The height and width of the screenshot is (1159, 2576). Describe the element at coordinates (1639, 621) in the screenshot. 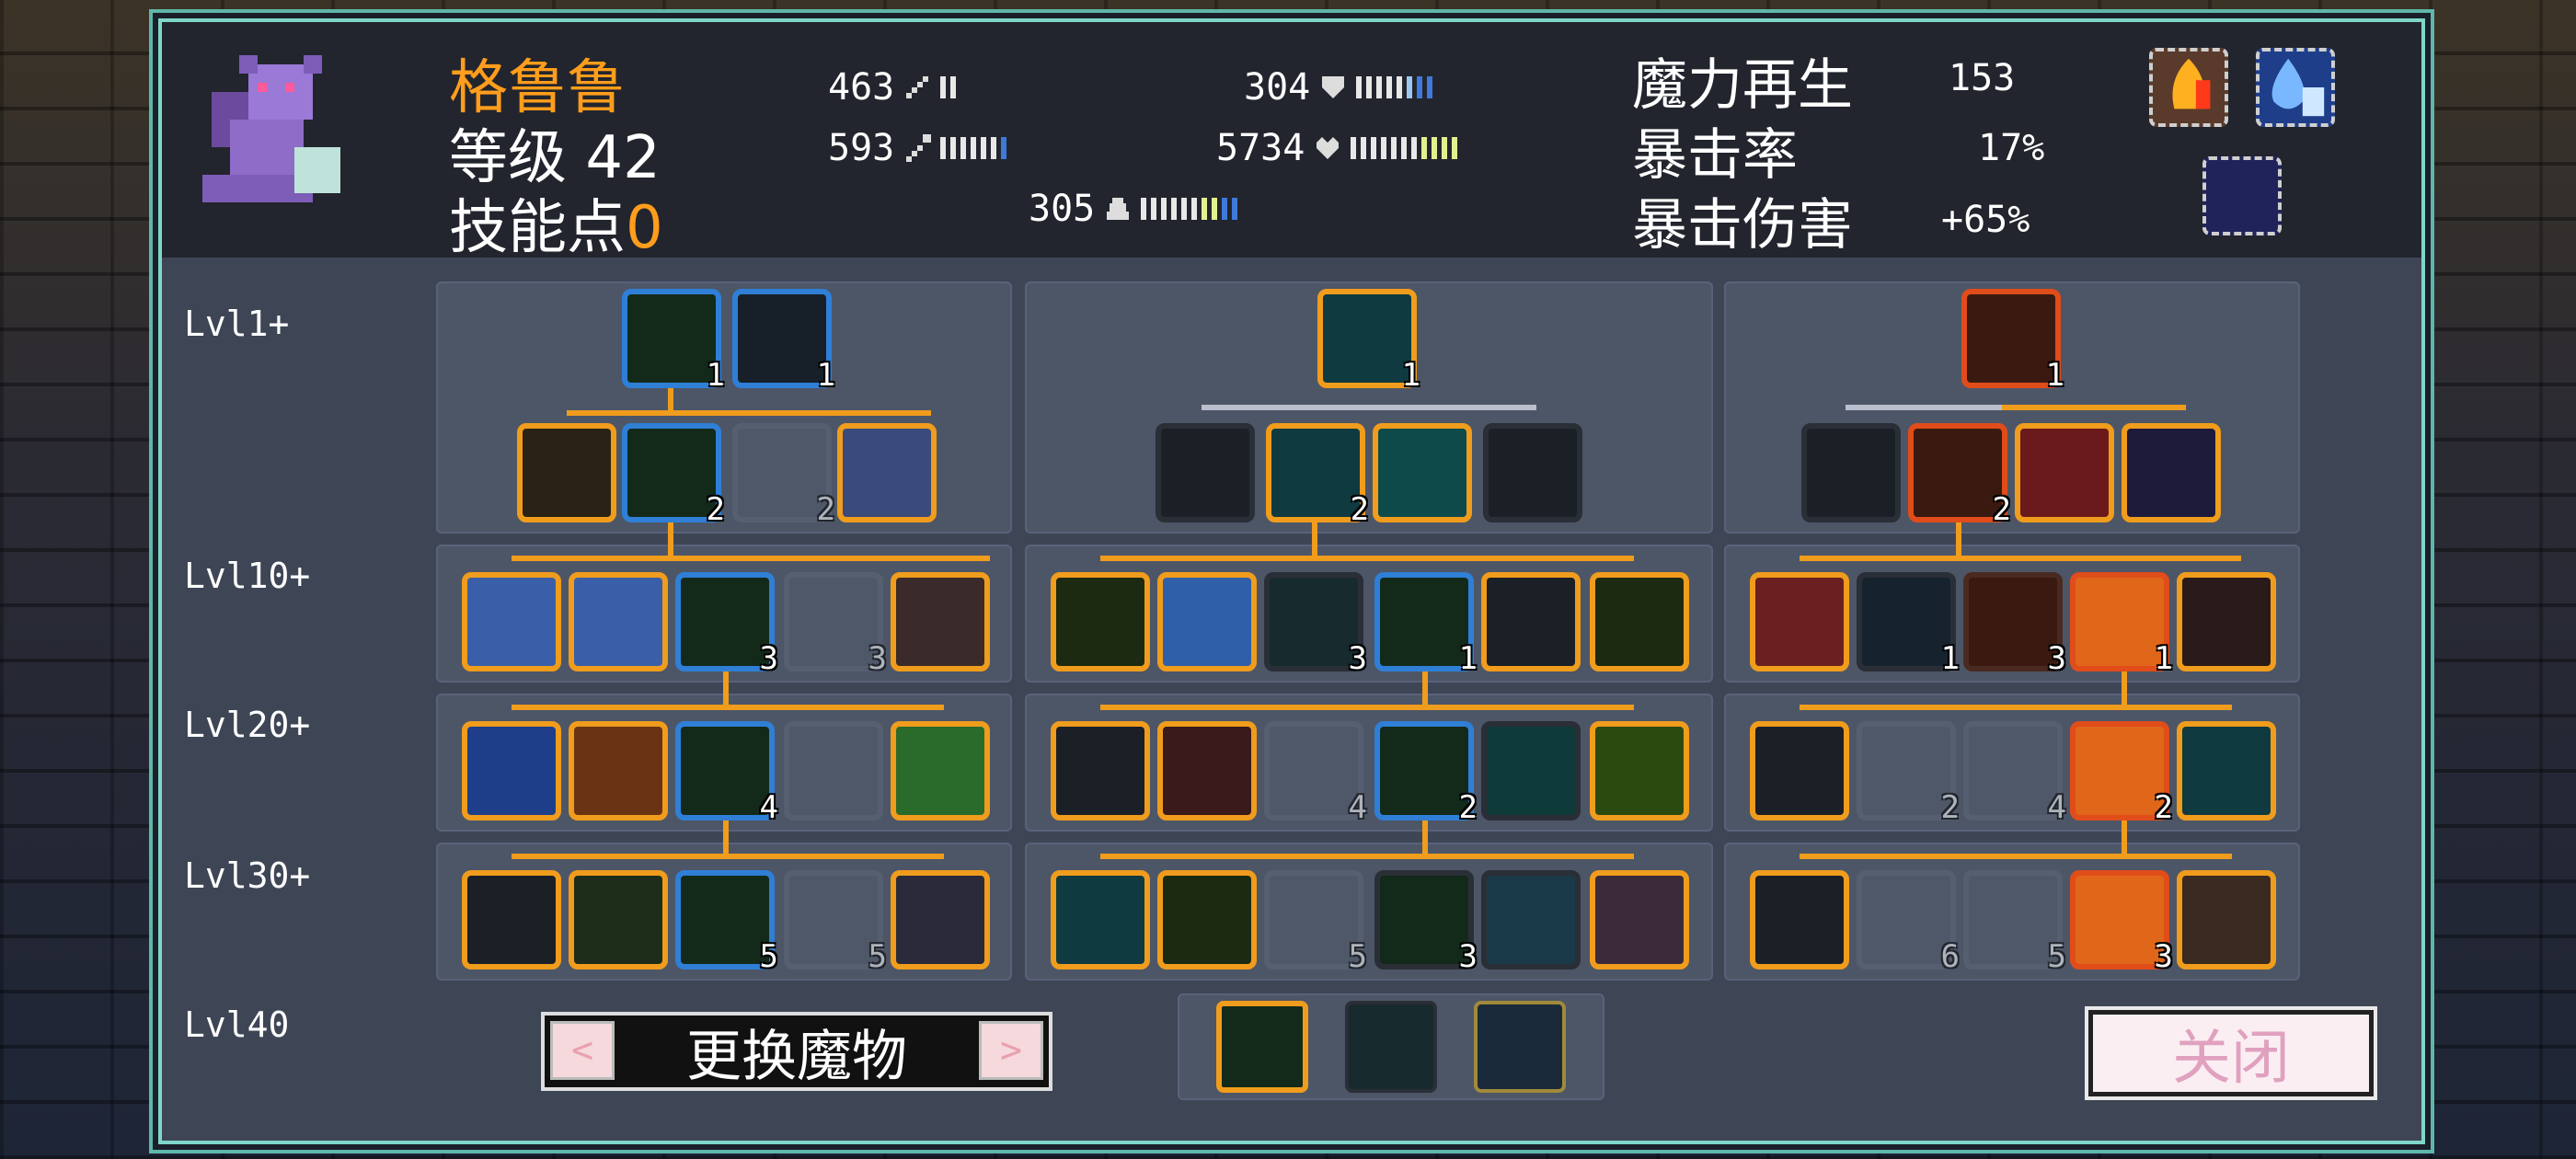

I see `green-ring-plus-skill-icon` at that location.